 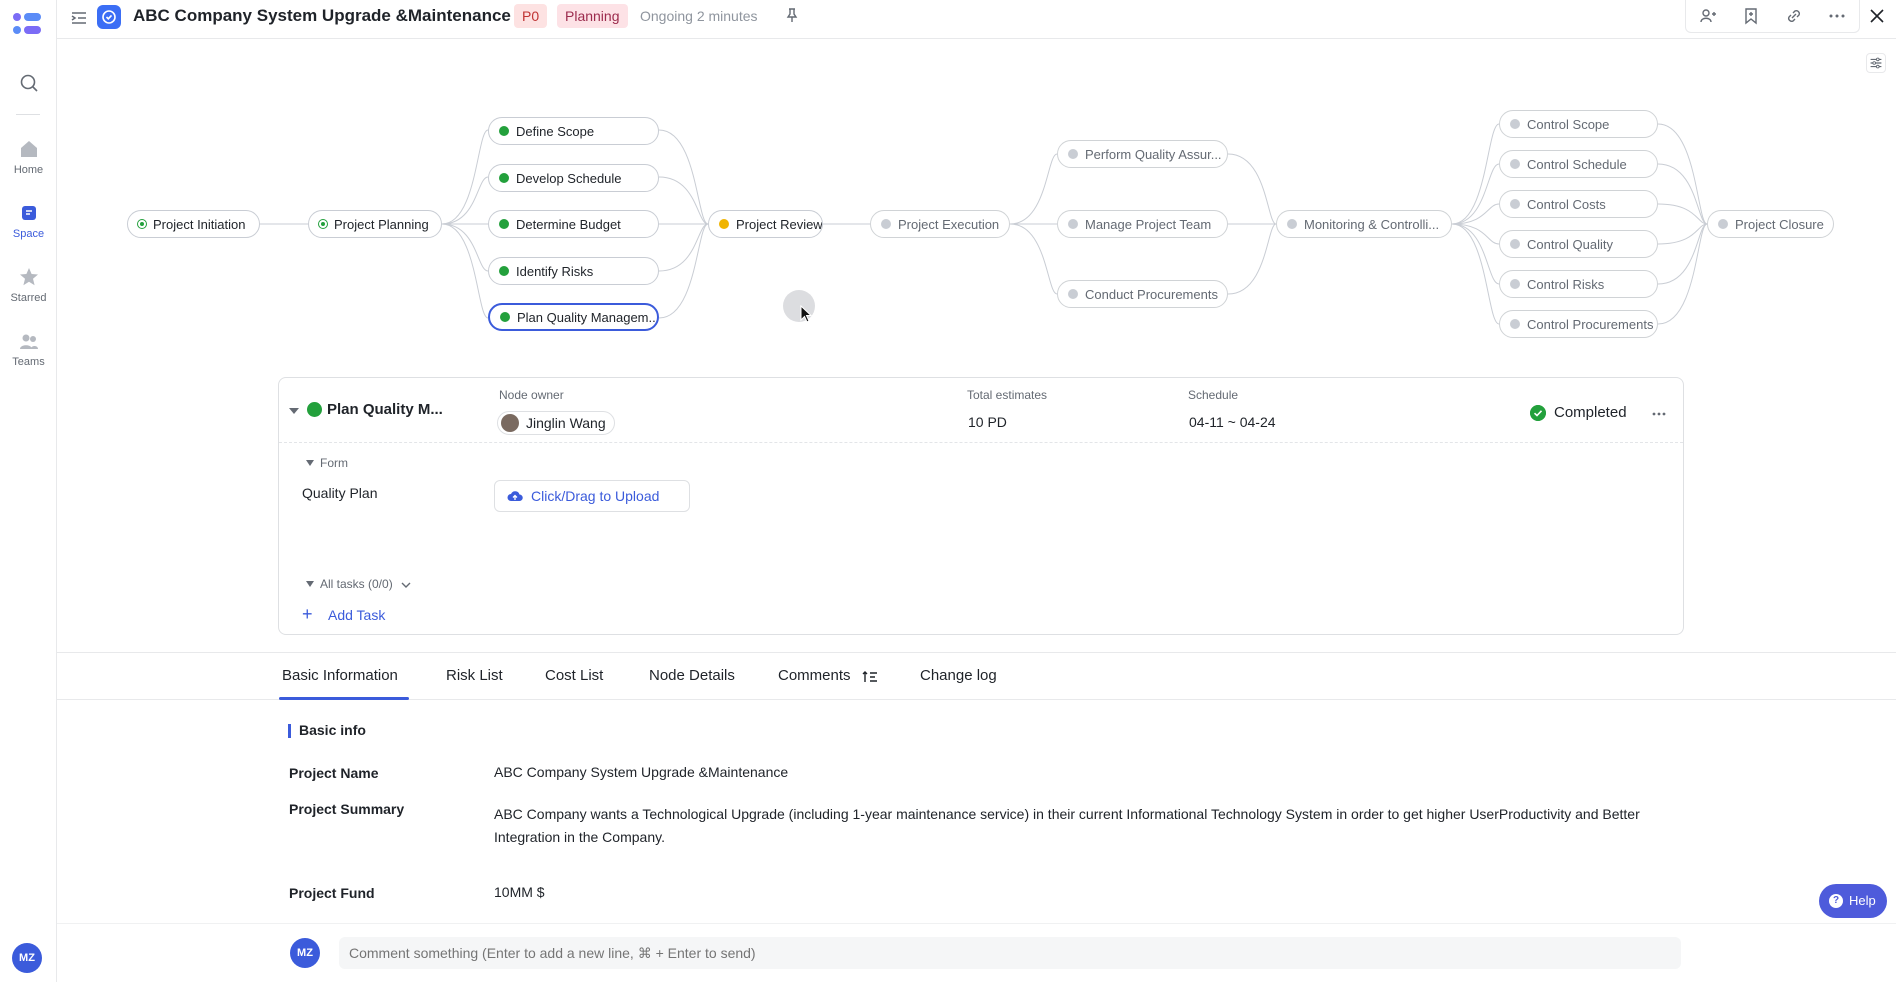 What do you see at coordinates (28, 221) in the screenshot?
I see `nav-space: Space` at bounding box center [28, 221].